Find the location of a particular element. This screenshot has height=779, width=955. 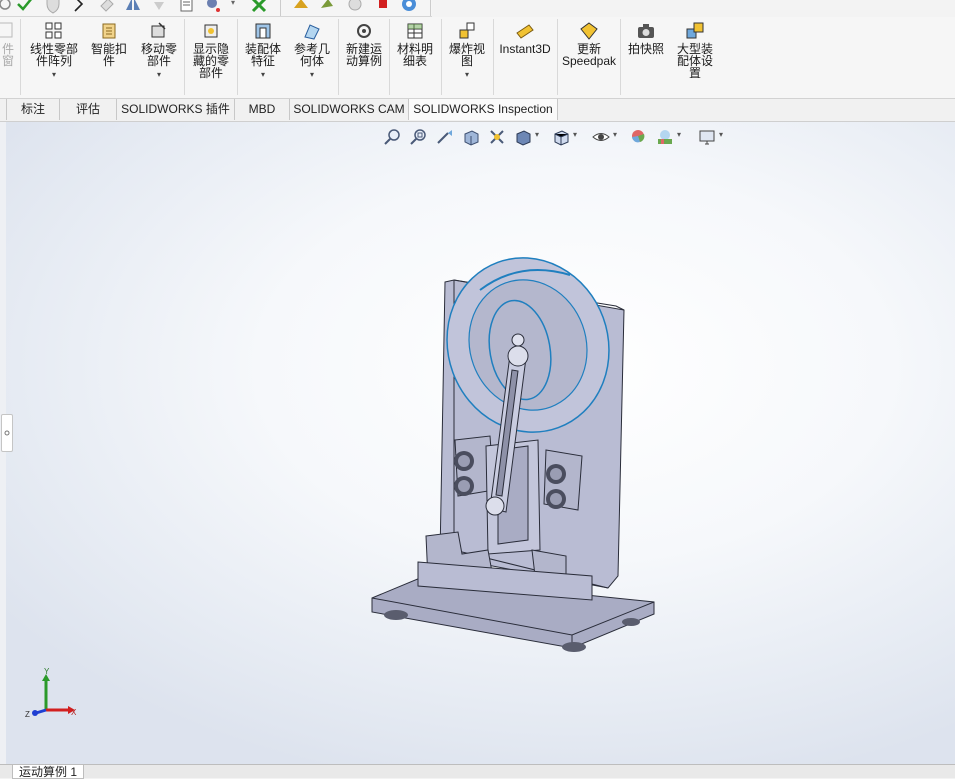

document-icon is located at coordinates (187, 7).